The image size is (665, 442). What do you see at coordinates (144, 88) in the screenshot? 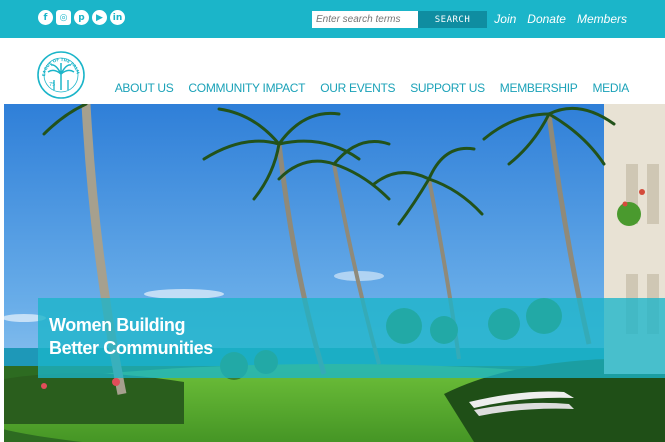
I see `nav-about-us: ABOUT US` at bounding box center [144, 88].